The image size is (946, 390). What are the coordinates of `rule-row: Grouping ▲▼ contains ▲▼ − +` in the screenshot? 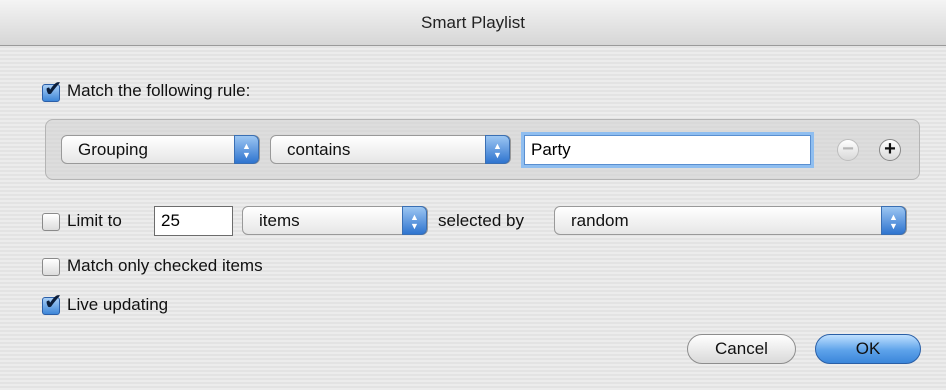 It's located at (482, 149).